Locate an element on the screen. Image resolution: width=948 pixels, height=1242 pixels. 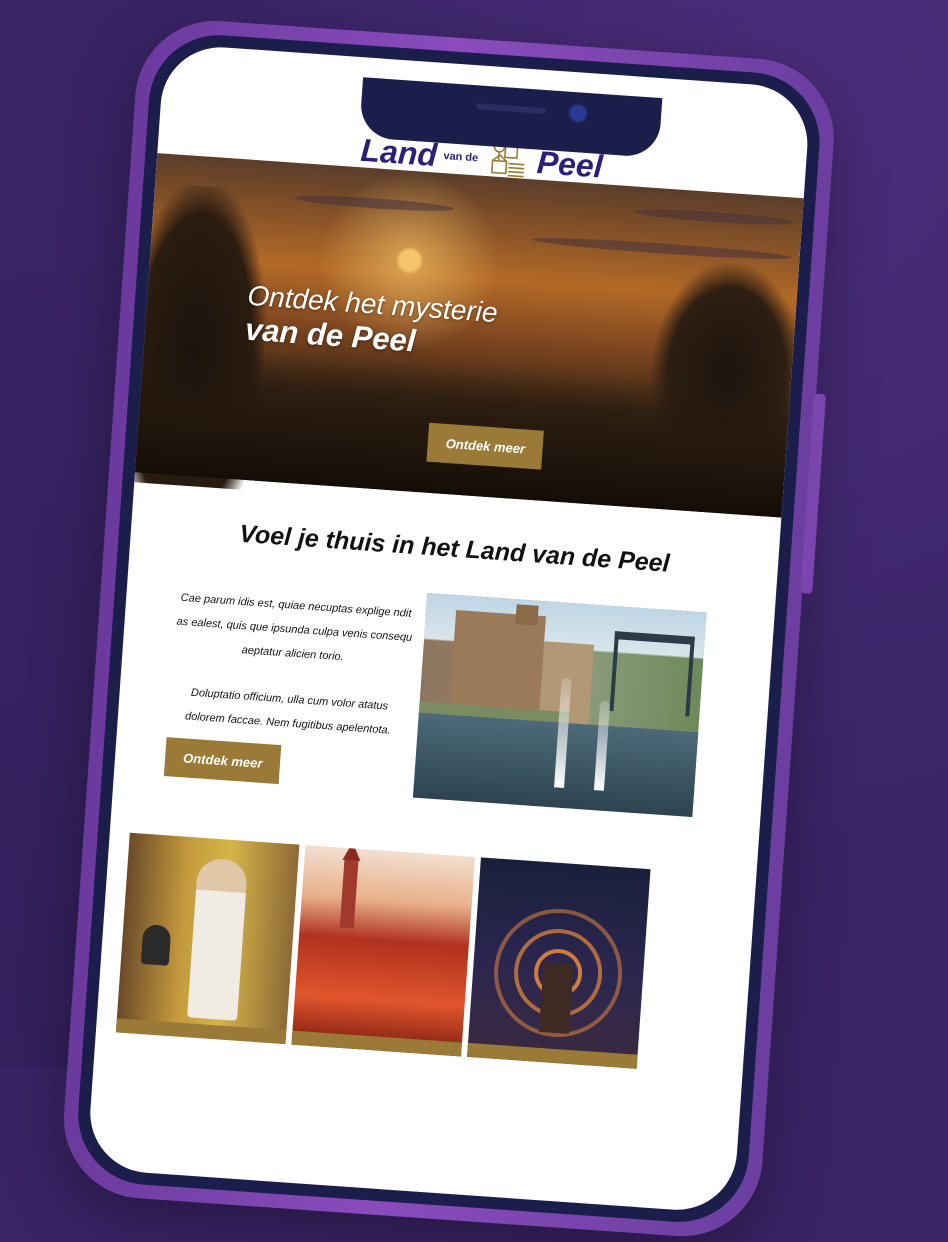
town-canal-photo is located at coordinates (559, 705).